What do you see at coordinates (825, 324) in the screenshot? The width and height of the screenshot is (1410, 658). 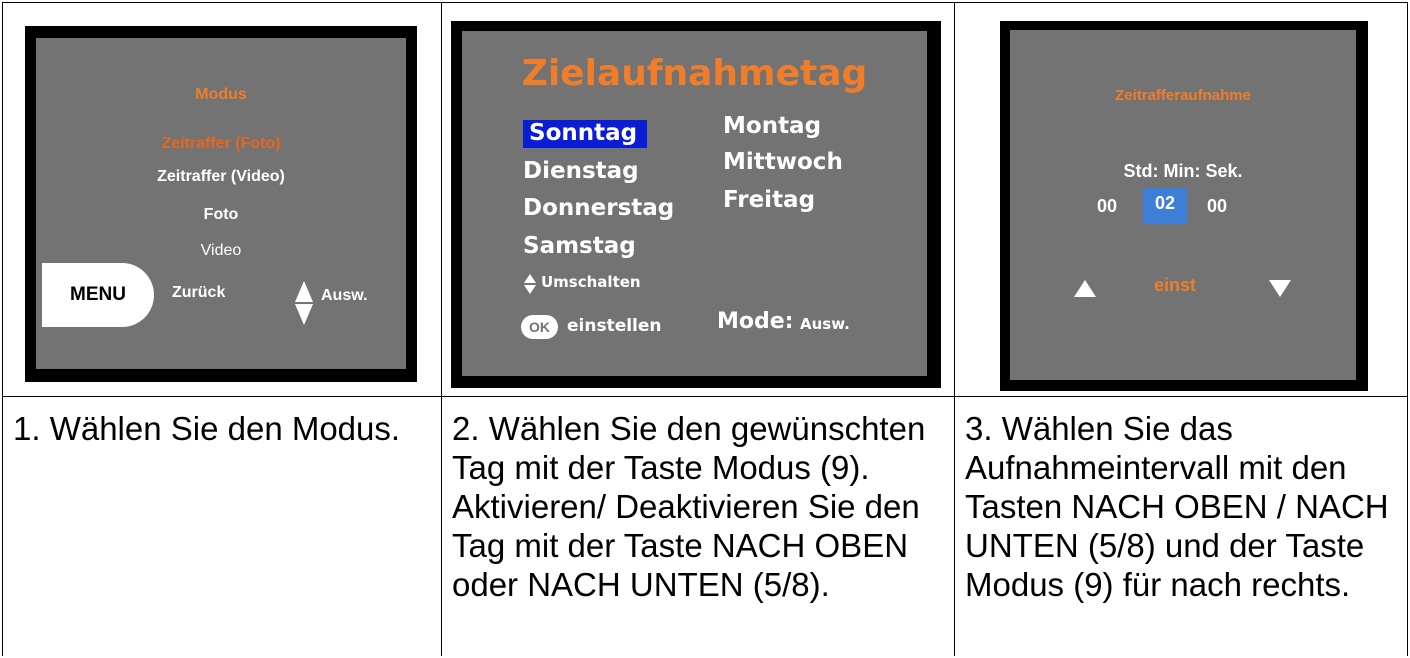 I see `mode-select-label: Ausw.` at bounding box center [825, 324].